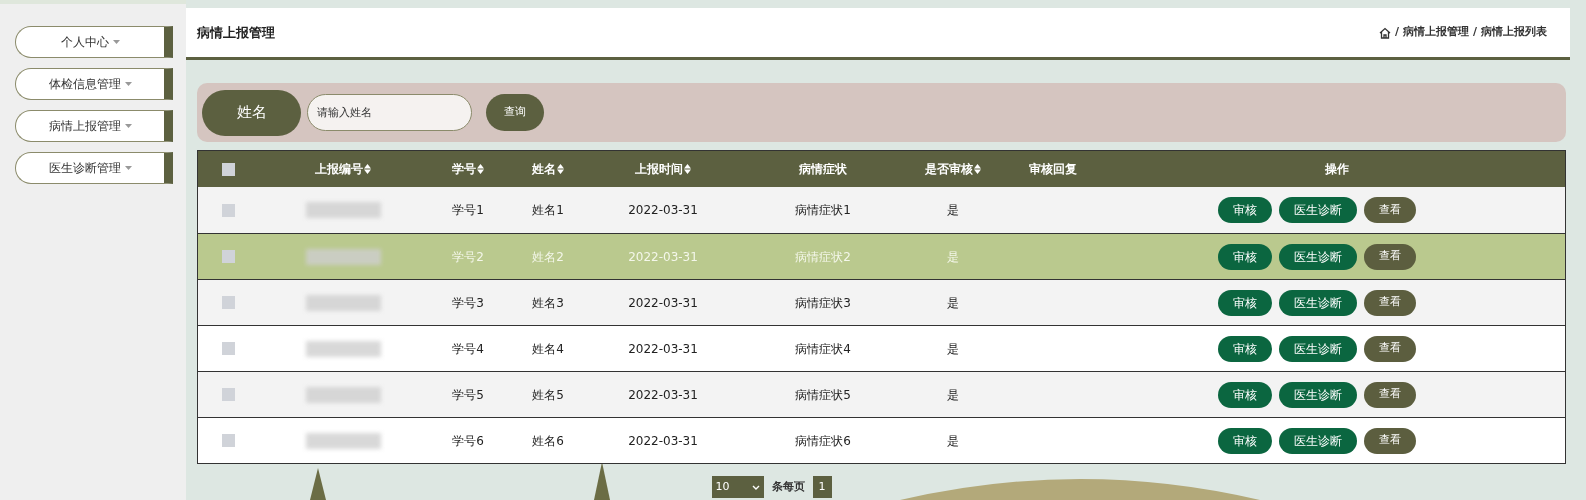  Describe the element at coordinates (788, 486) in the screenshot. I see `page-size-label: 条每页` at that location.